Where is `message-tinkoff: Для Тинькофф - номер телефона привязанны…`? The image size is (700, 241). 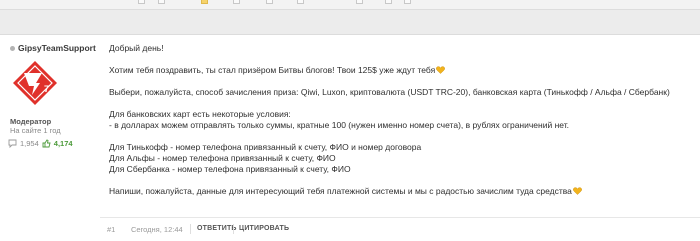
message-tinkoff: Для Тинькофф - номер телефона привязанны… is located at coordinates (265, 147).